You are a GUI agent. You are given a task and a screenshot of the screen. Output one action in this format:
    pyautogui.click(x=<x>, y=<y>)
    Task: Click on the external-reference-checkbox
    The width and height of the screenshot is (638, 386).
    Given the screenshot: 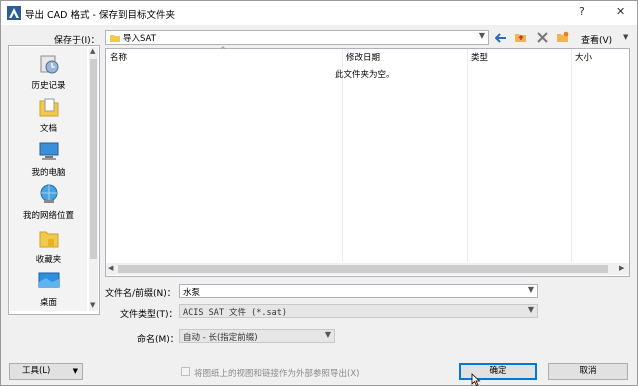 What is the action you would take?
    pyautogui.click(x=185, y=371)
    